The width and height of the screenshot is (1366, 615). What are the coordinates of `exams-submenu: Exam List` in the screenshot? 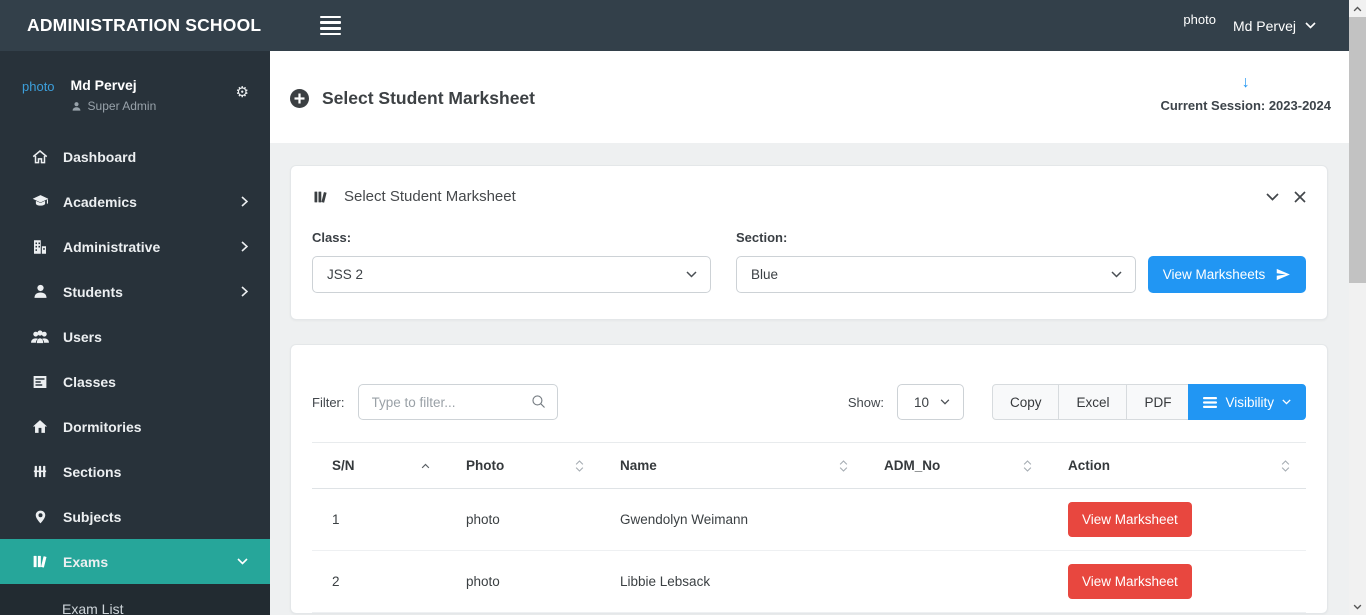 It's located at (135, 599).